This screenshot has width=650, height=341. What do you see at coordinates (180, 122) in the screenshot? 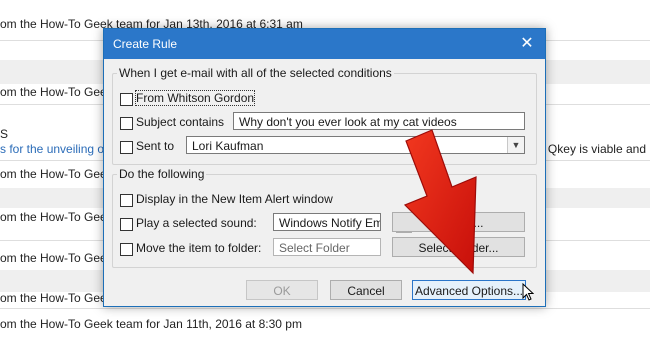
I see `subject-label: Subject contains` at bounding box center [180, 122].